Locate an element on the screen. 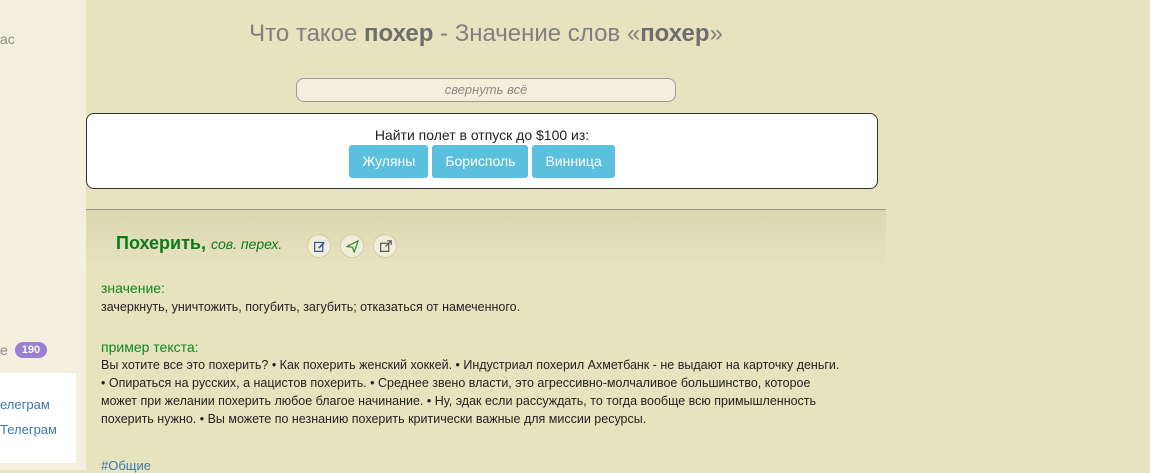 Image resolution: width=1150 pixels, height=473 pixels. title-suffix: » is located at coordinates (716, 33).